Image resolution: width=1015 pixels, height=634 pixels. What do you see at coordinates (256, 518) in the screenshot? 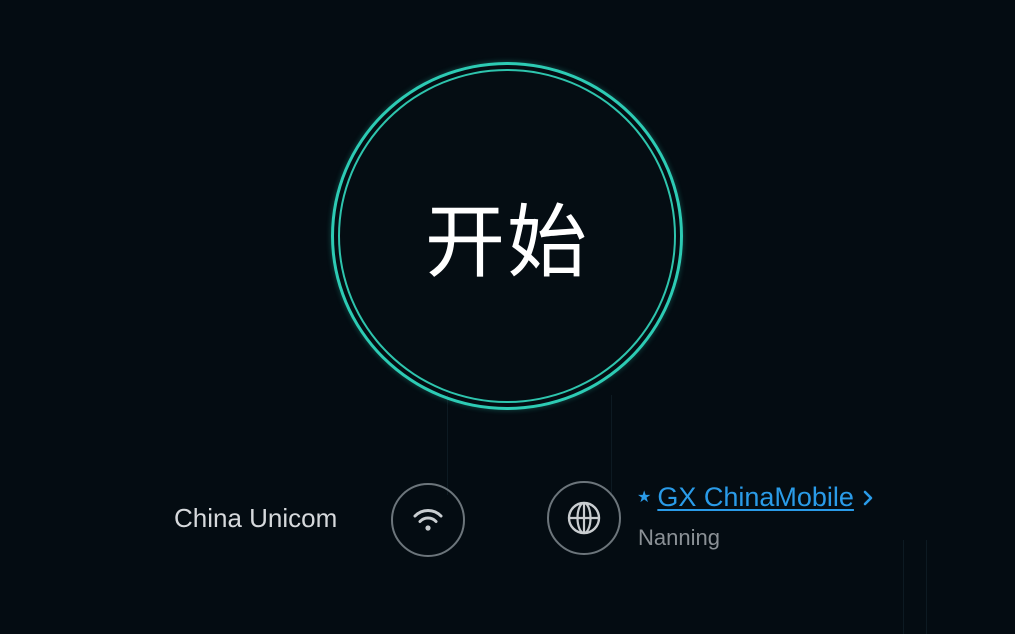
I see `isp-name: China Unicom` at bounding box center [256, 518].